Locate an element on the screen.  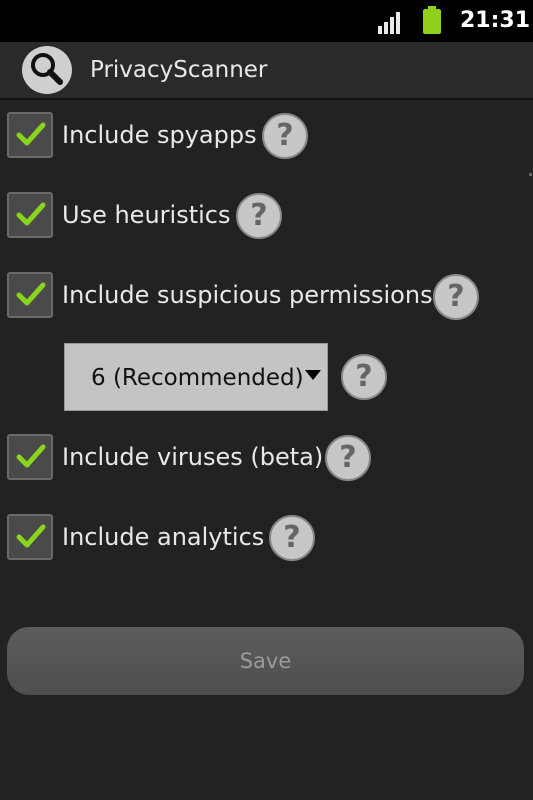
spinner-selected-value: 6 (Recommended) is located at coordinates (197, 378).